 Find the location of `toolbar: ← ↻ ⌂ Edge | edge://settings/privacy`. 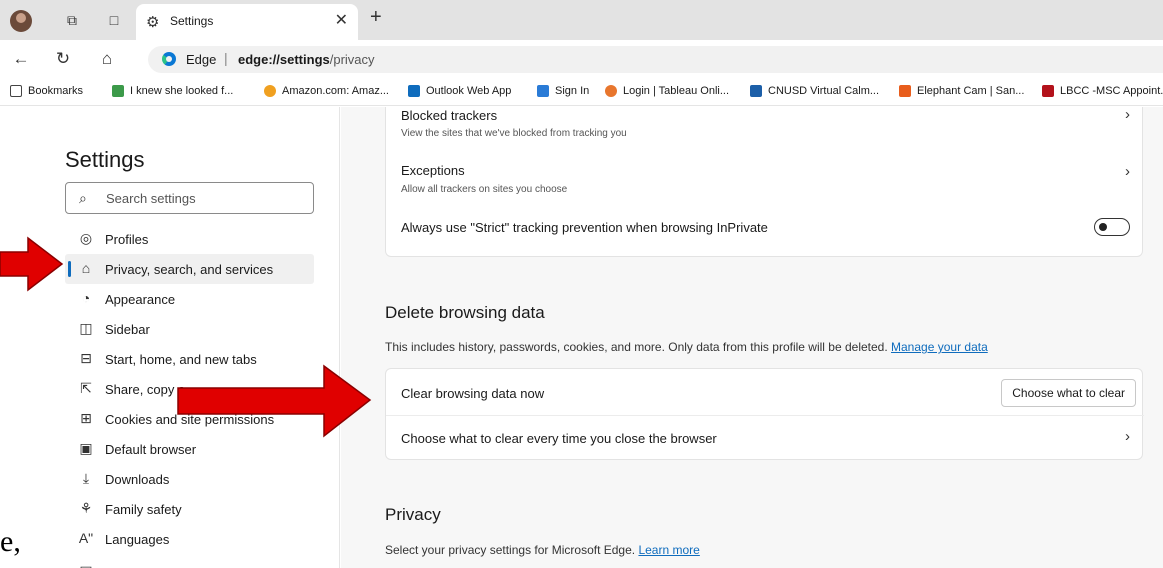

toolbar: ← ↻ ⌂ Edge | edge://settings/privacy is located at coordinates (581, 59).